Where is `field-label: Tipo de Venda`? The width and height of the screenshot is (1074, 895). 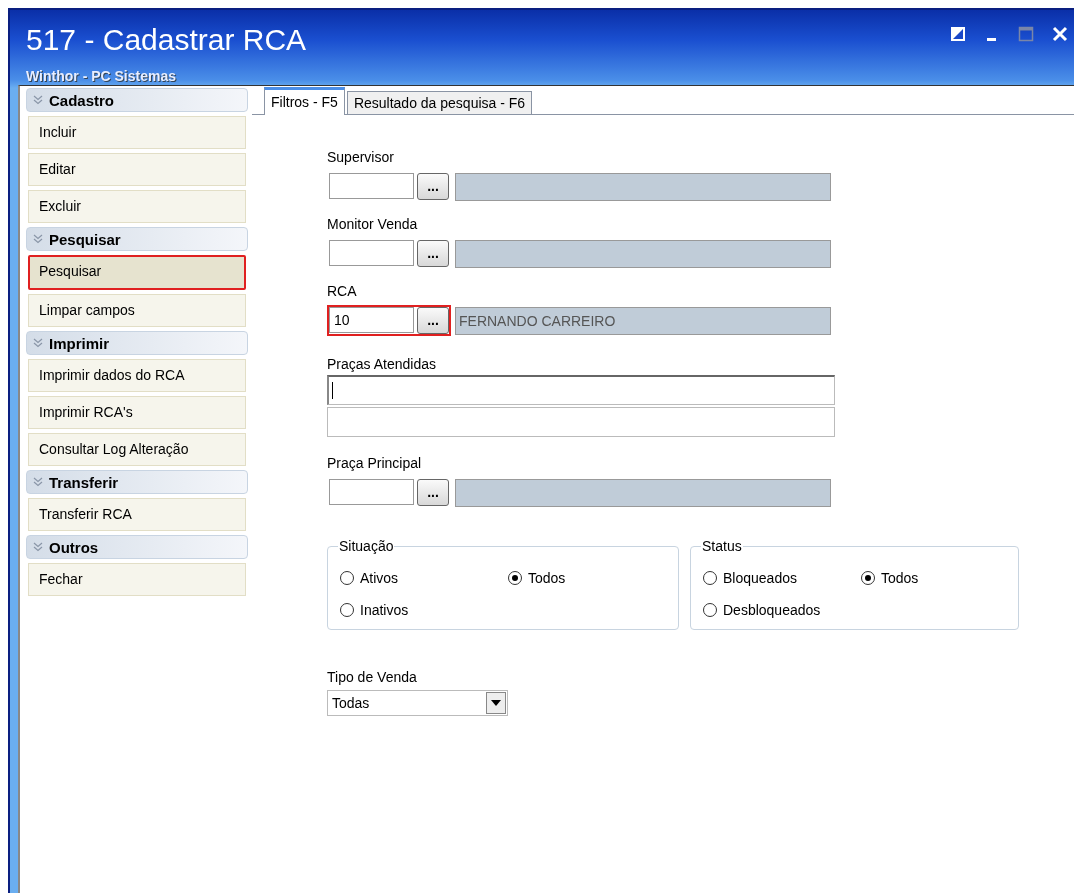
field-label: Tipo de Venda is located at coordinates (372, 677).